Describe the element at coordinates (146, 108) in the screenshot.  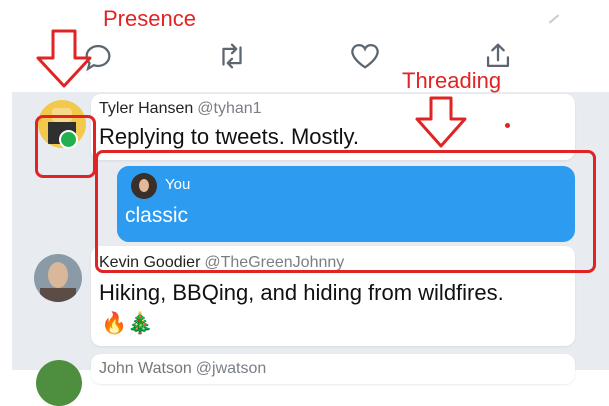
I see `author-name: Tyler Hansen` at that location.